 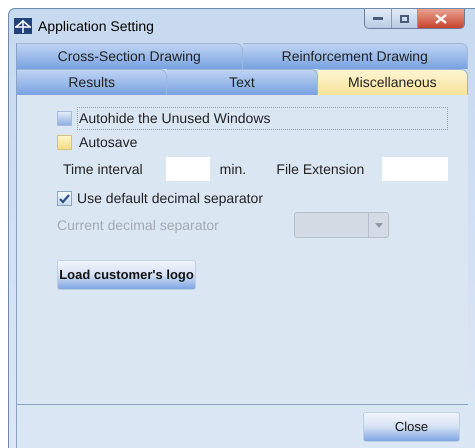 I want to click on window-title: Application Setting, so click(x=96, y=26).